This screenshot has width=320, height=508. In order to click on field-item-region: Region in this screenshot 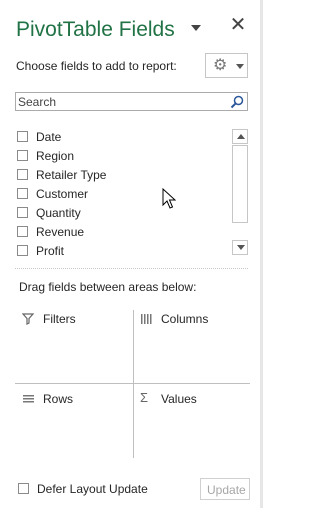, I will do `click(115, 156)`.